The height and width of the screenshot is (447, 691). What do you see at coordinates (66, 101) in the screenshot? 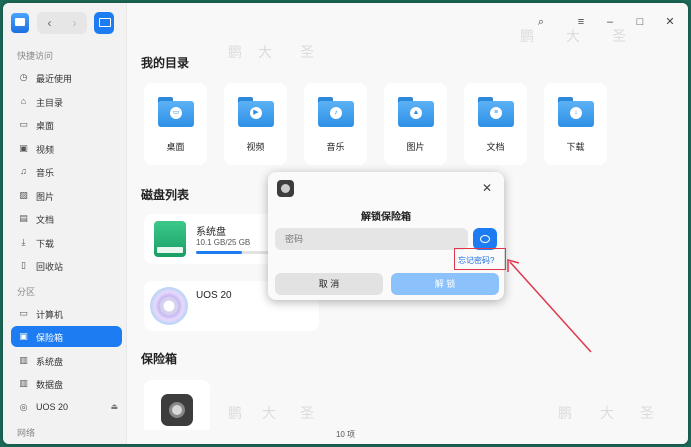
I see `sidebar-item-home: ⌂ 主目录` at bounding box center [66, 101].